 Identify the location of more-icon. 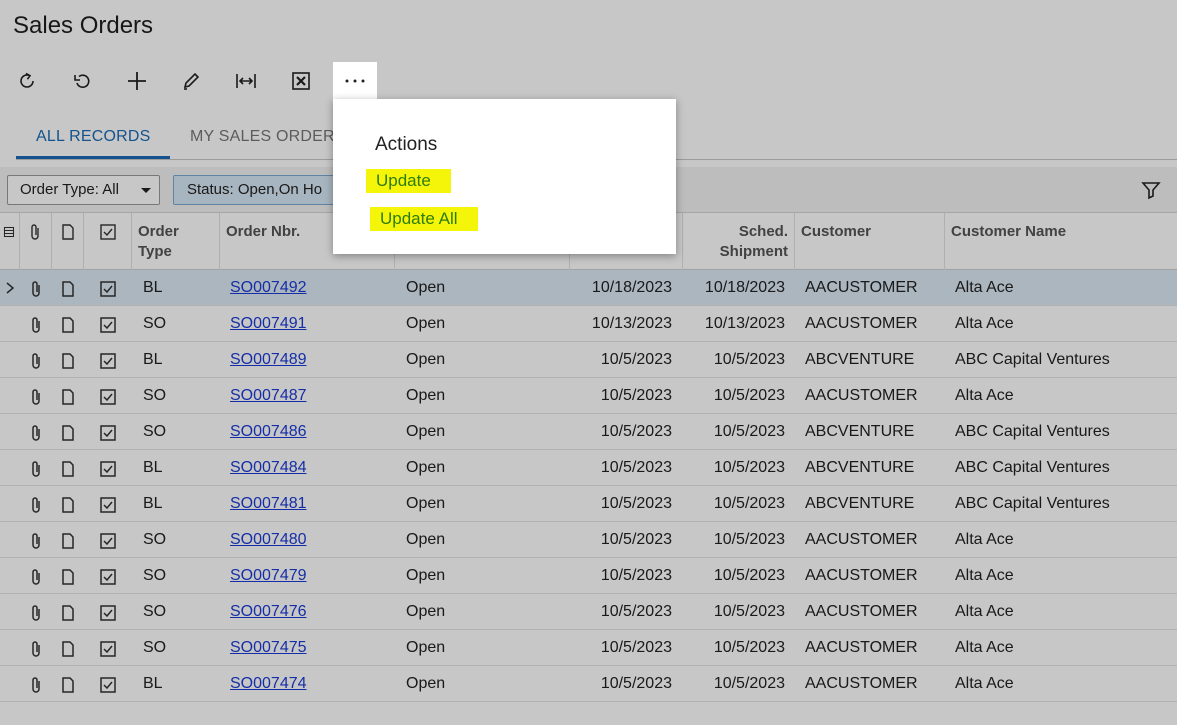
(355, 80).